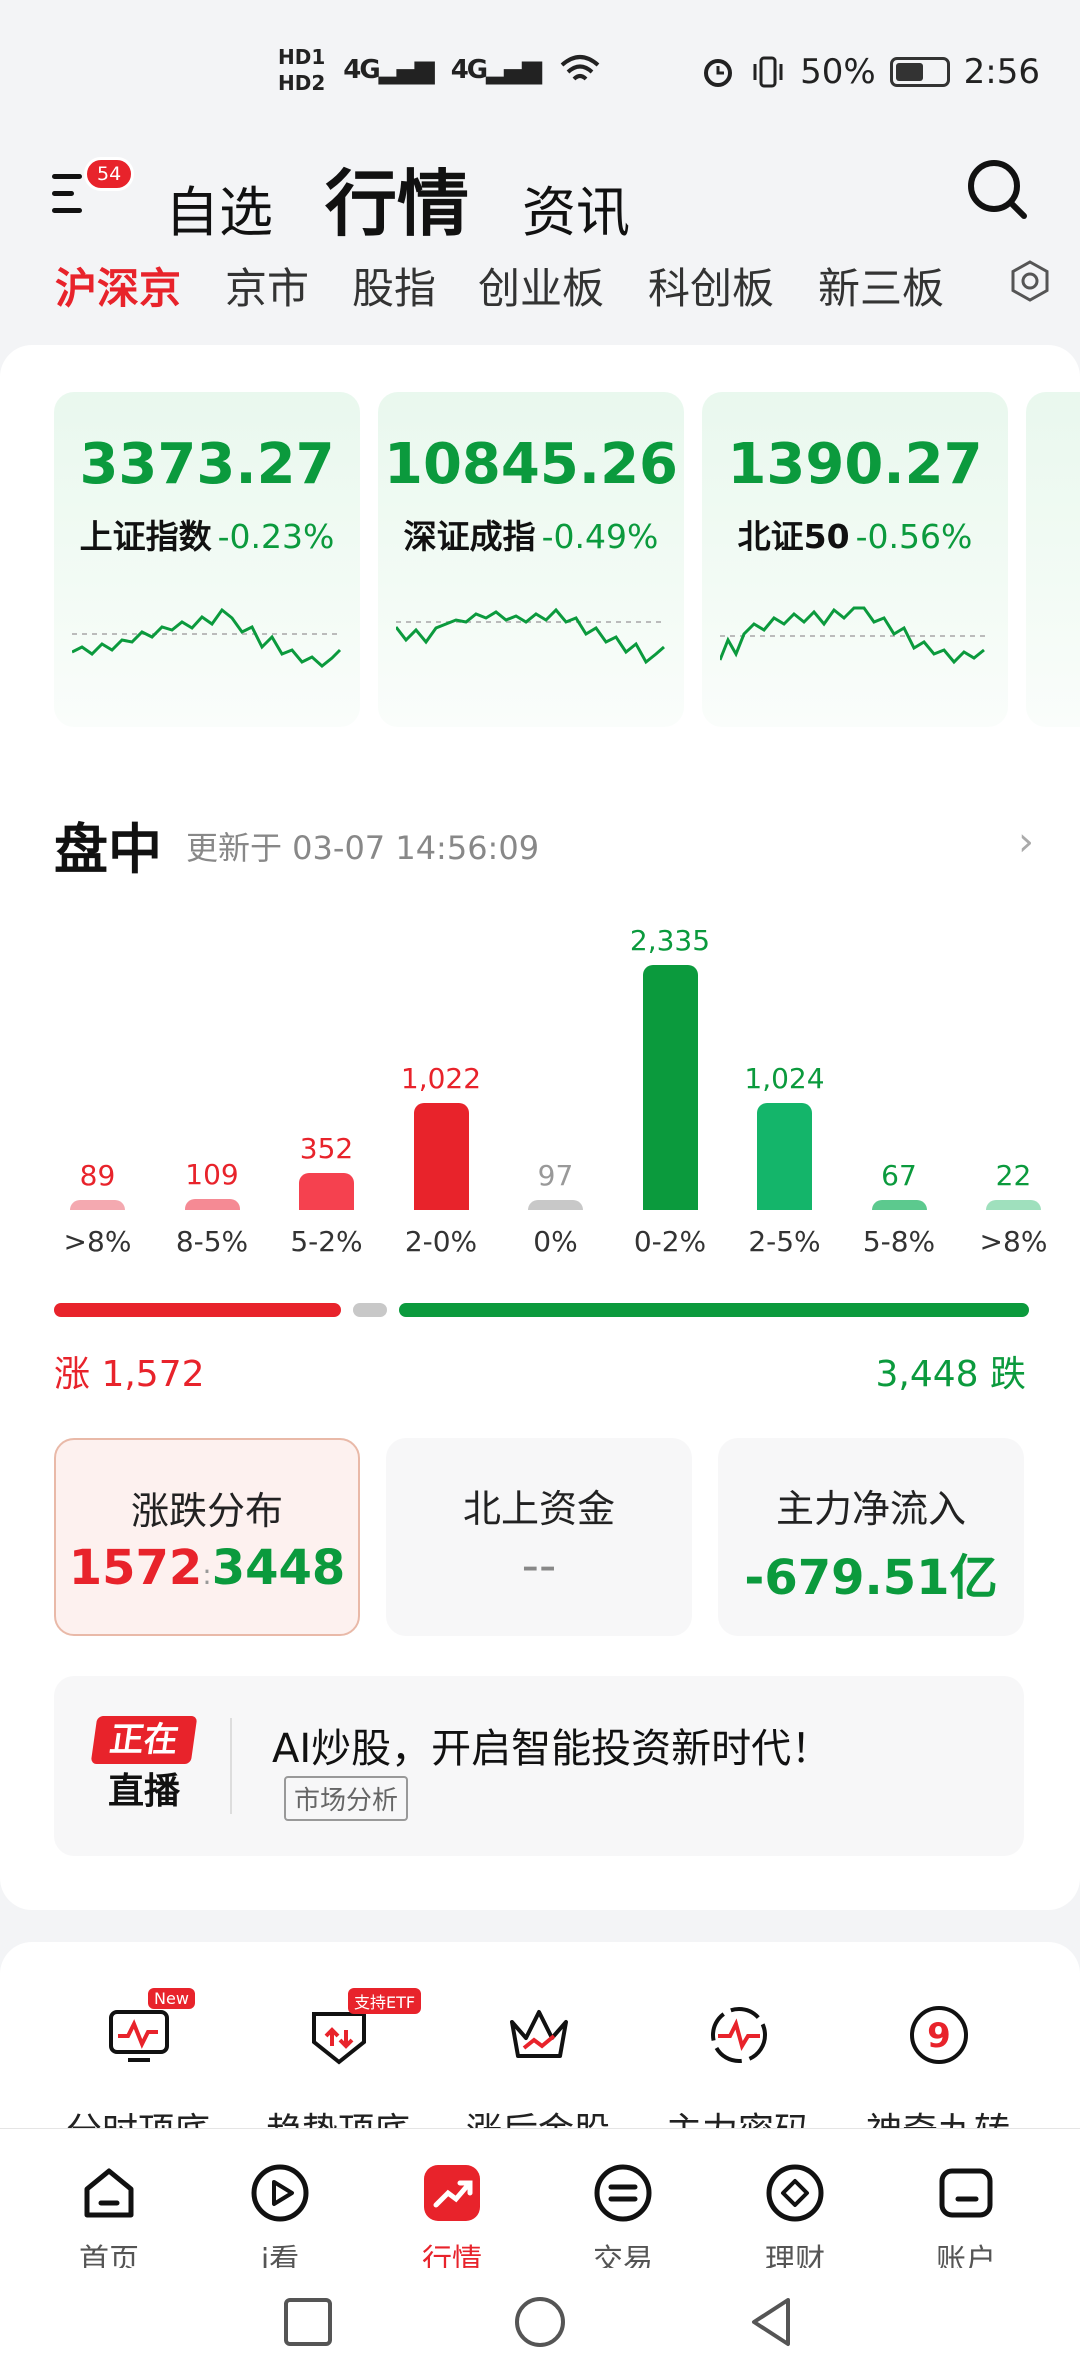 The height and width of the screenshot is (2376, 1080). Describe the element at coordinates (576, 207) in the screenshot. I see `tab-news: 资讯` at that location.